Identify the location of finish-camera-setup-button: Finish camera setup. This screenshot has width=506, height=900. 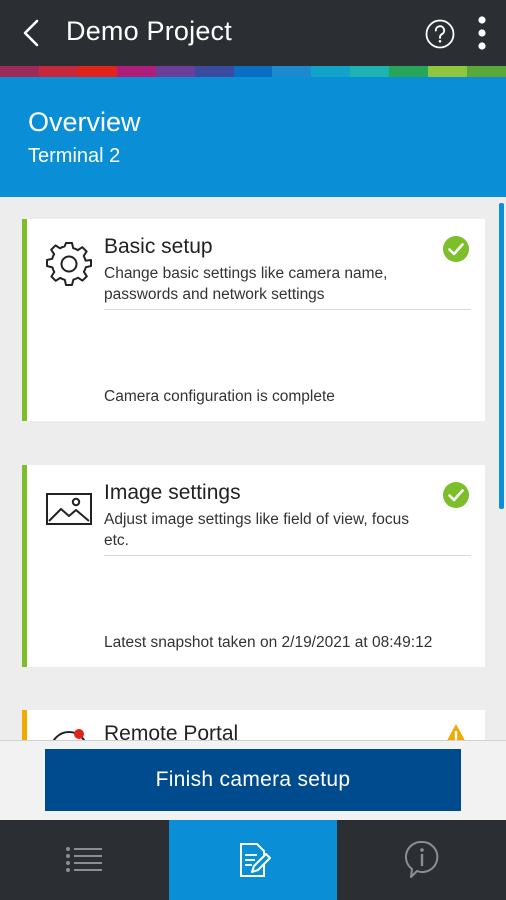
(253, 780).